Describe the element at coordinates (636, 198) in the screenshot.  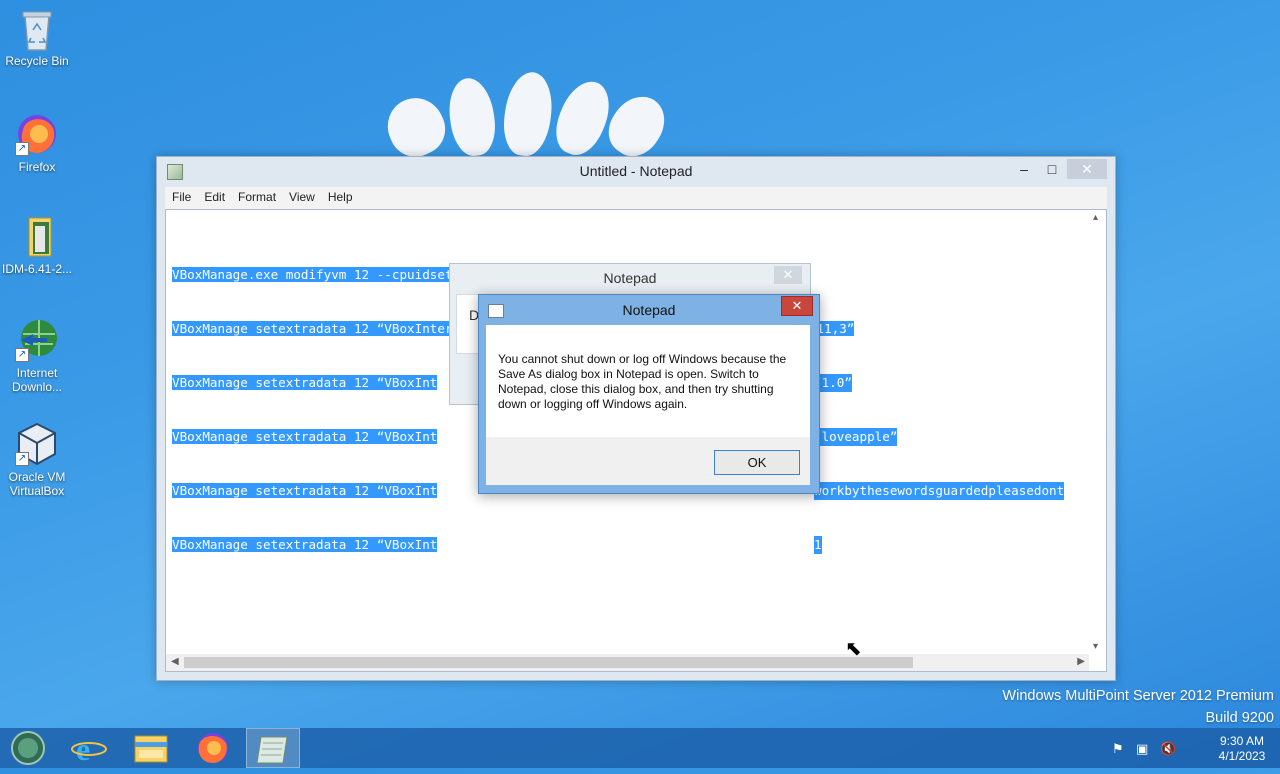
I see `menu-bar: File Edit Format View Help` at that location.